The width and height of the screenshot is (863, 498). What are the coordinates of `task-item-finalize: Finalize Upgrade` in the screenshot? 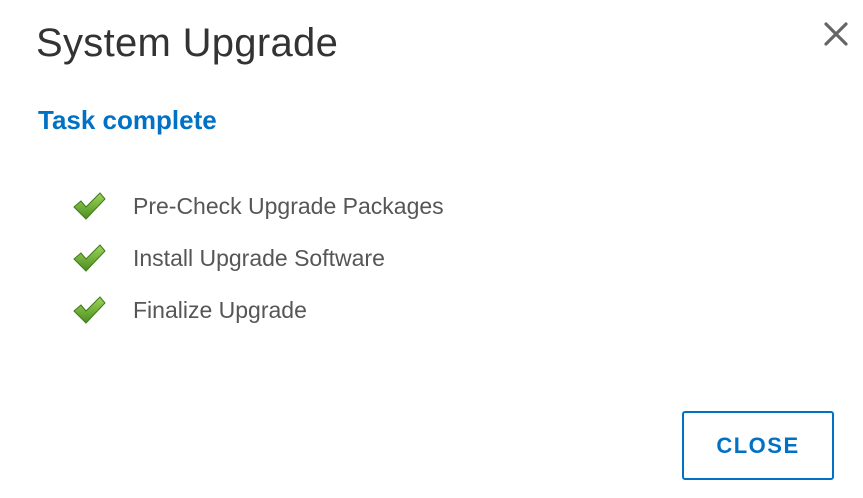 It's located at (258, 310).